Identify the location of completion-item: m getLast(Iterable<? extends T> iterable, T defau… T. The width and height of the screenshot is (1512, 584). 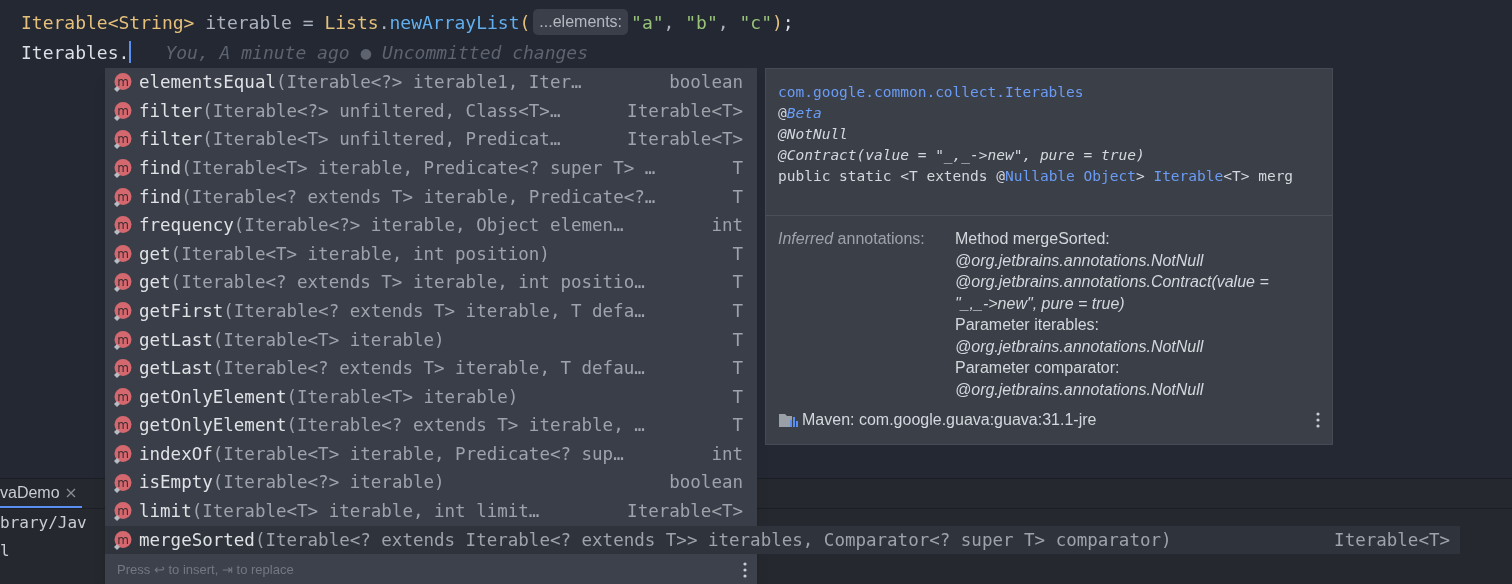
(431, 368).